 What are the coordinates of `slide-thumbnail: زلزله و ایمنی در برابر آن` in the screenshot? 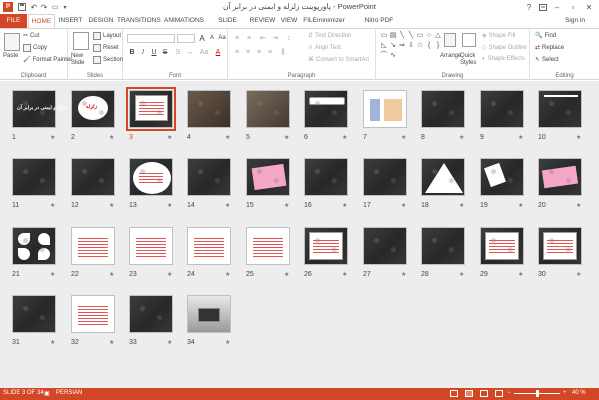 It's located at (40, 109).